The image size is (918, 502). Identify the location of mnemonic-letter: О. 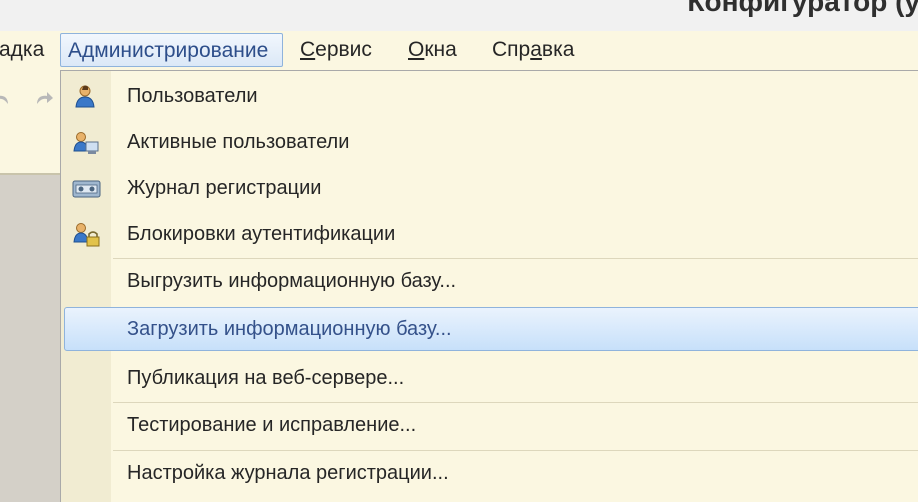
(416, 49).